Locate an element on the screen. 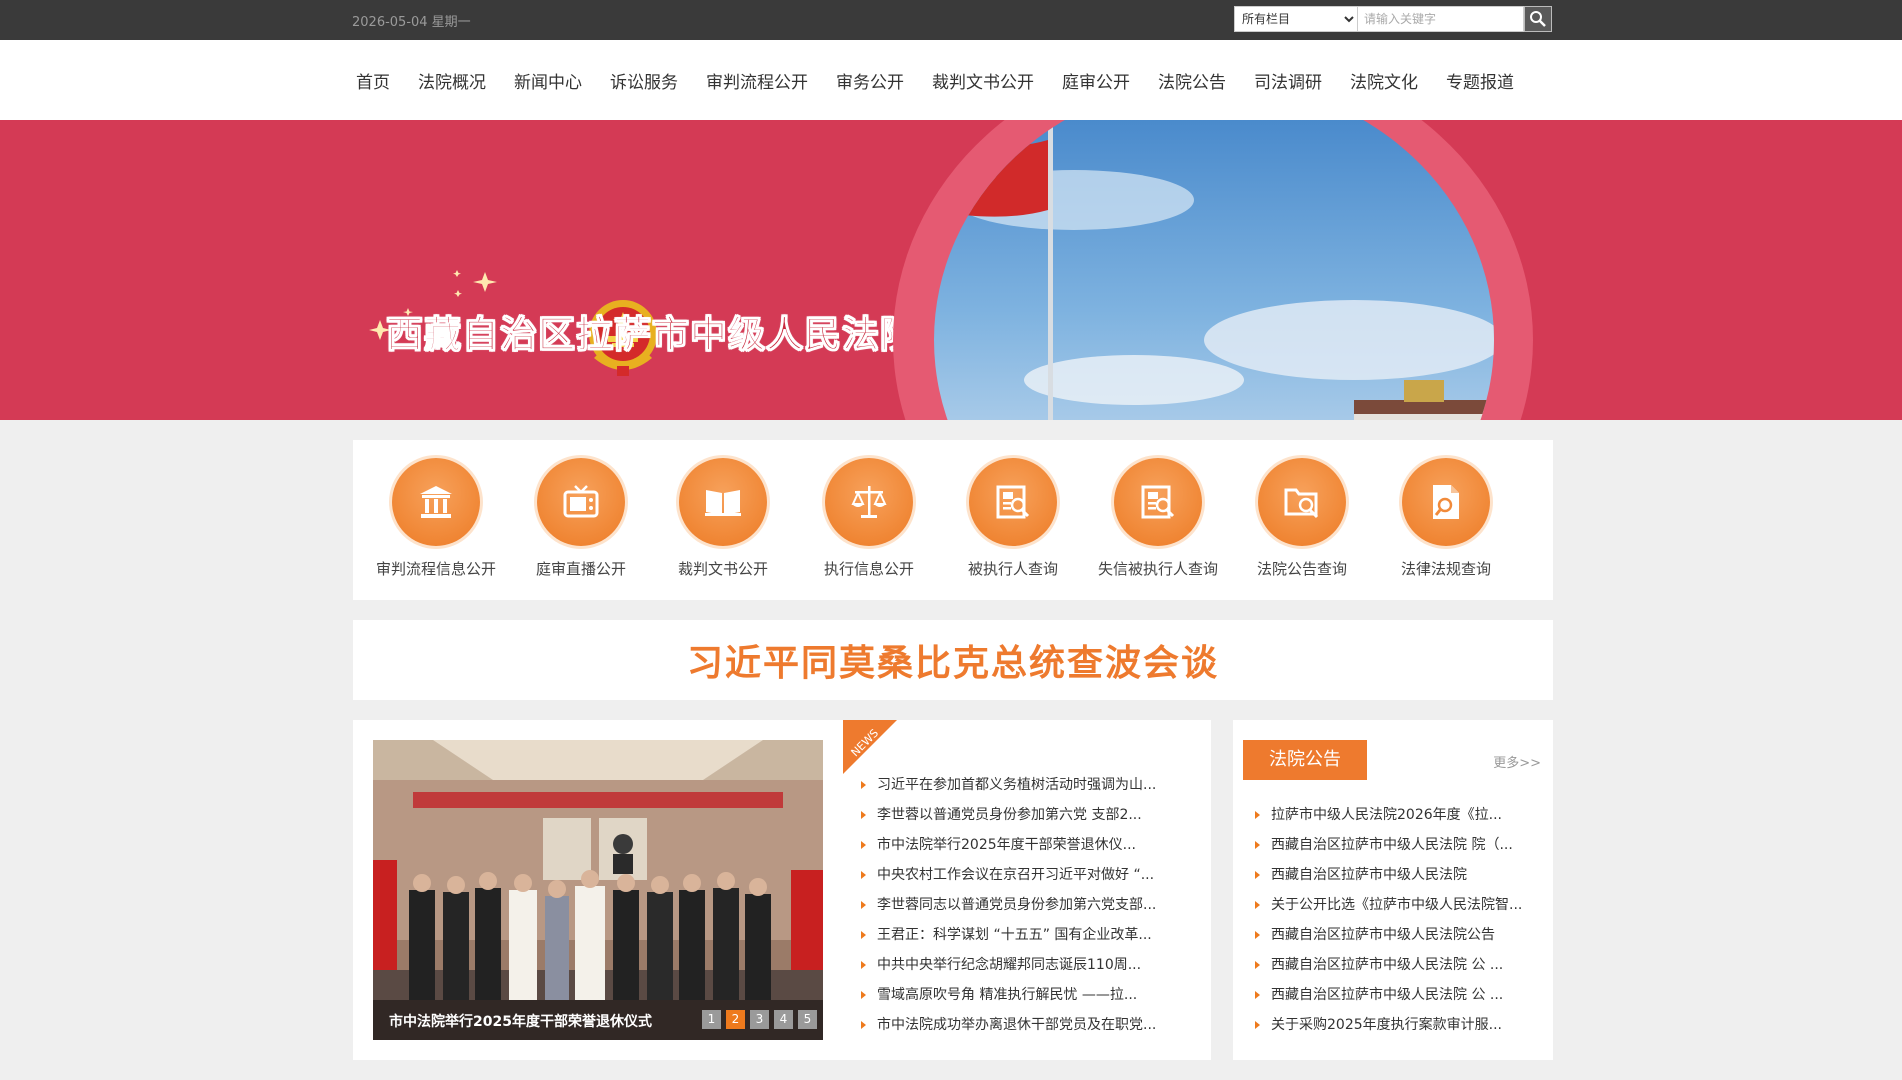  news-slideshow: 市中法院举行2025年度干部荣誉退休仪式 1 2 3 4 5 is located at coordinates (598, 890).